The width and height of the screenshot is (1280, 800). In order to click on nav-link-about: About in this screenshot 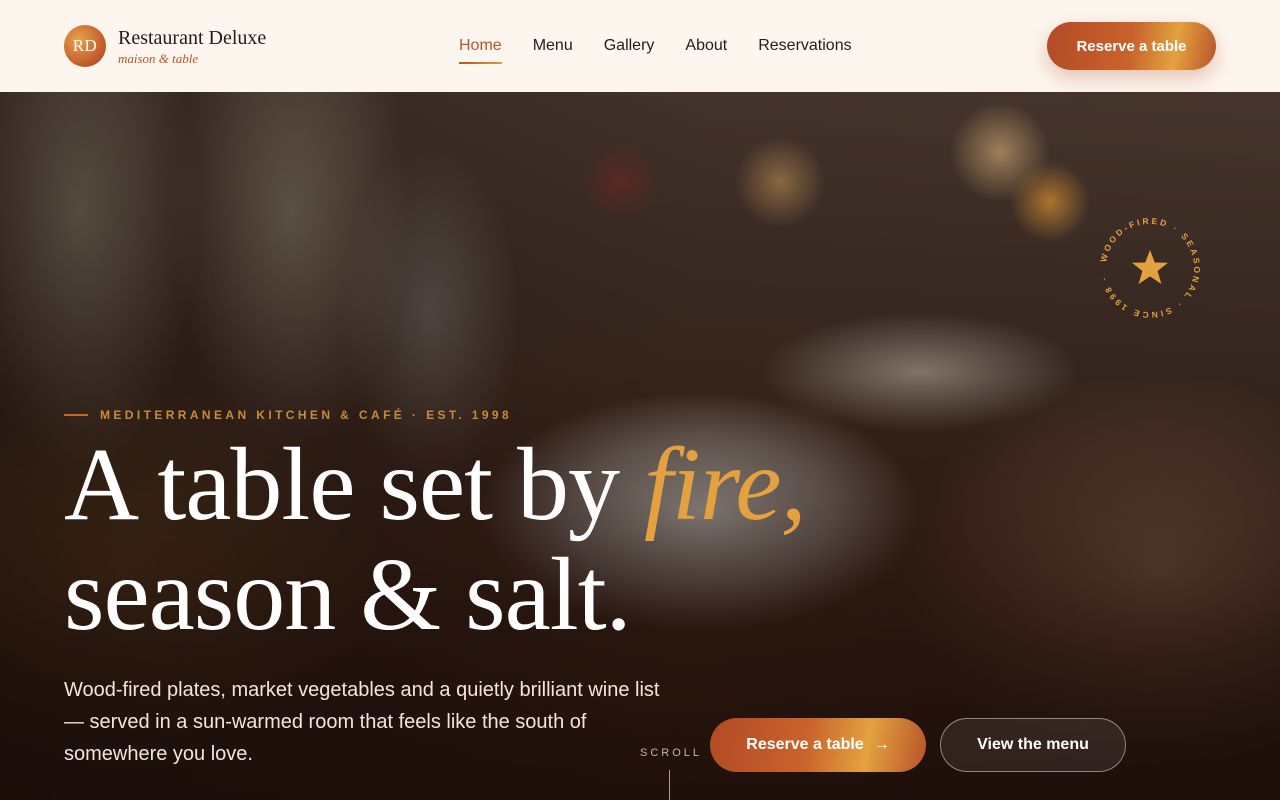, I will do `click(706, 46)`.